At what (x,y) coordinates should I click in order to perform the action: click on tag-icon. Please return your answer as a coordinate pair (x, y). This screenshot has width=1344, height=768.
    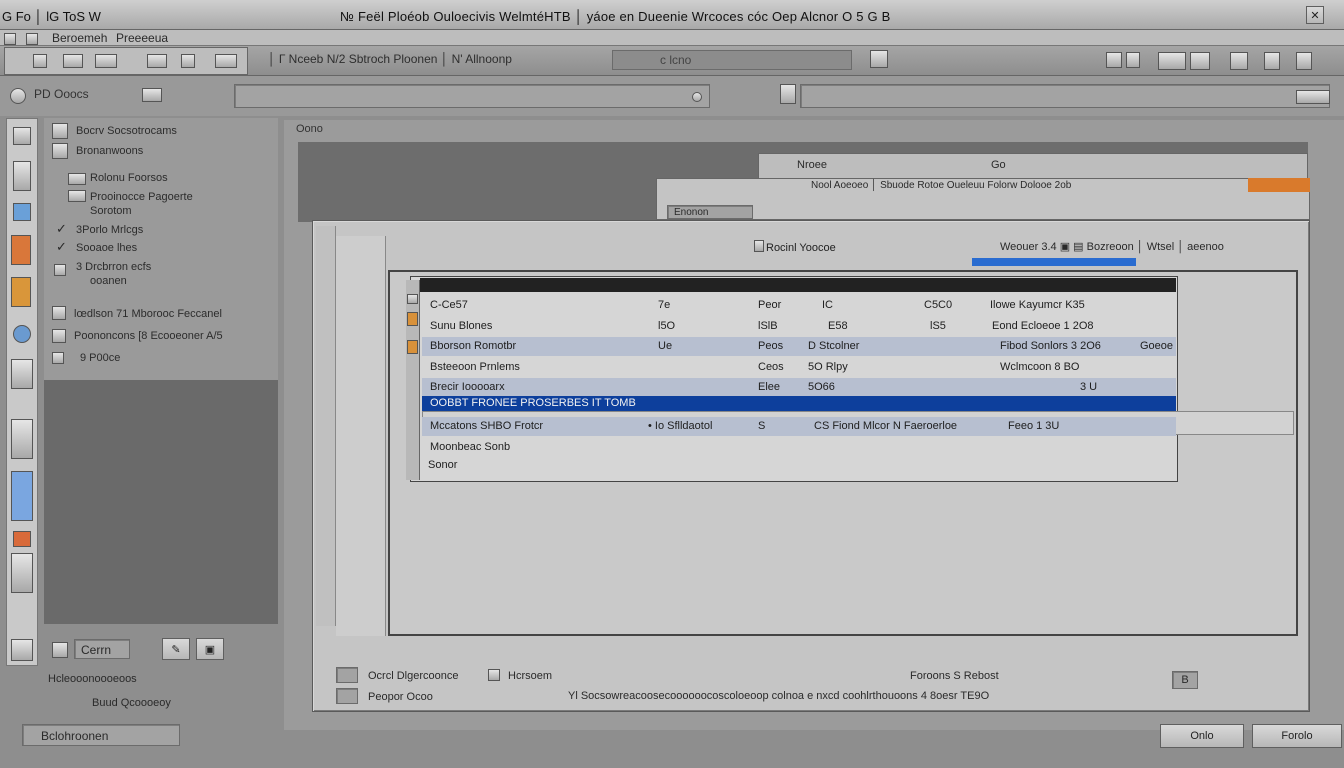
    Looking at the image, I should click on (22, 539).